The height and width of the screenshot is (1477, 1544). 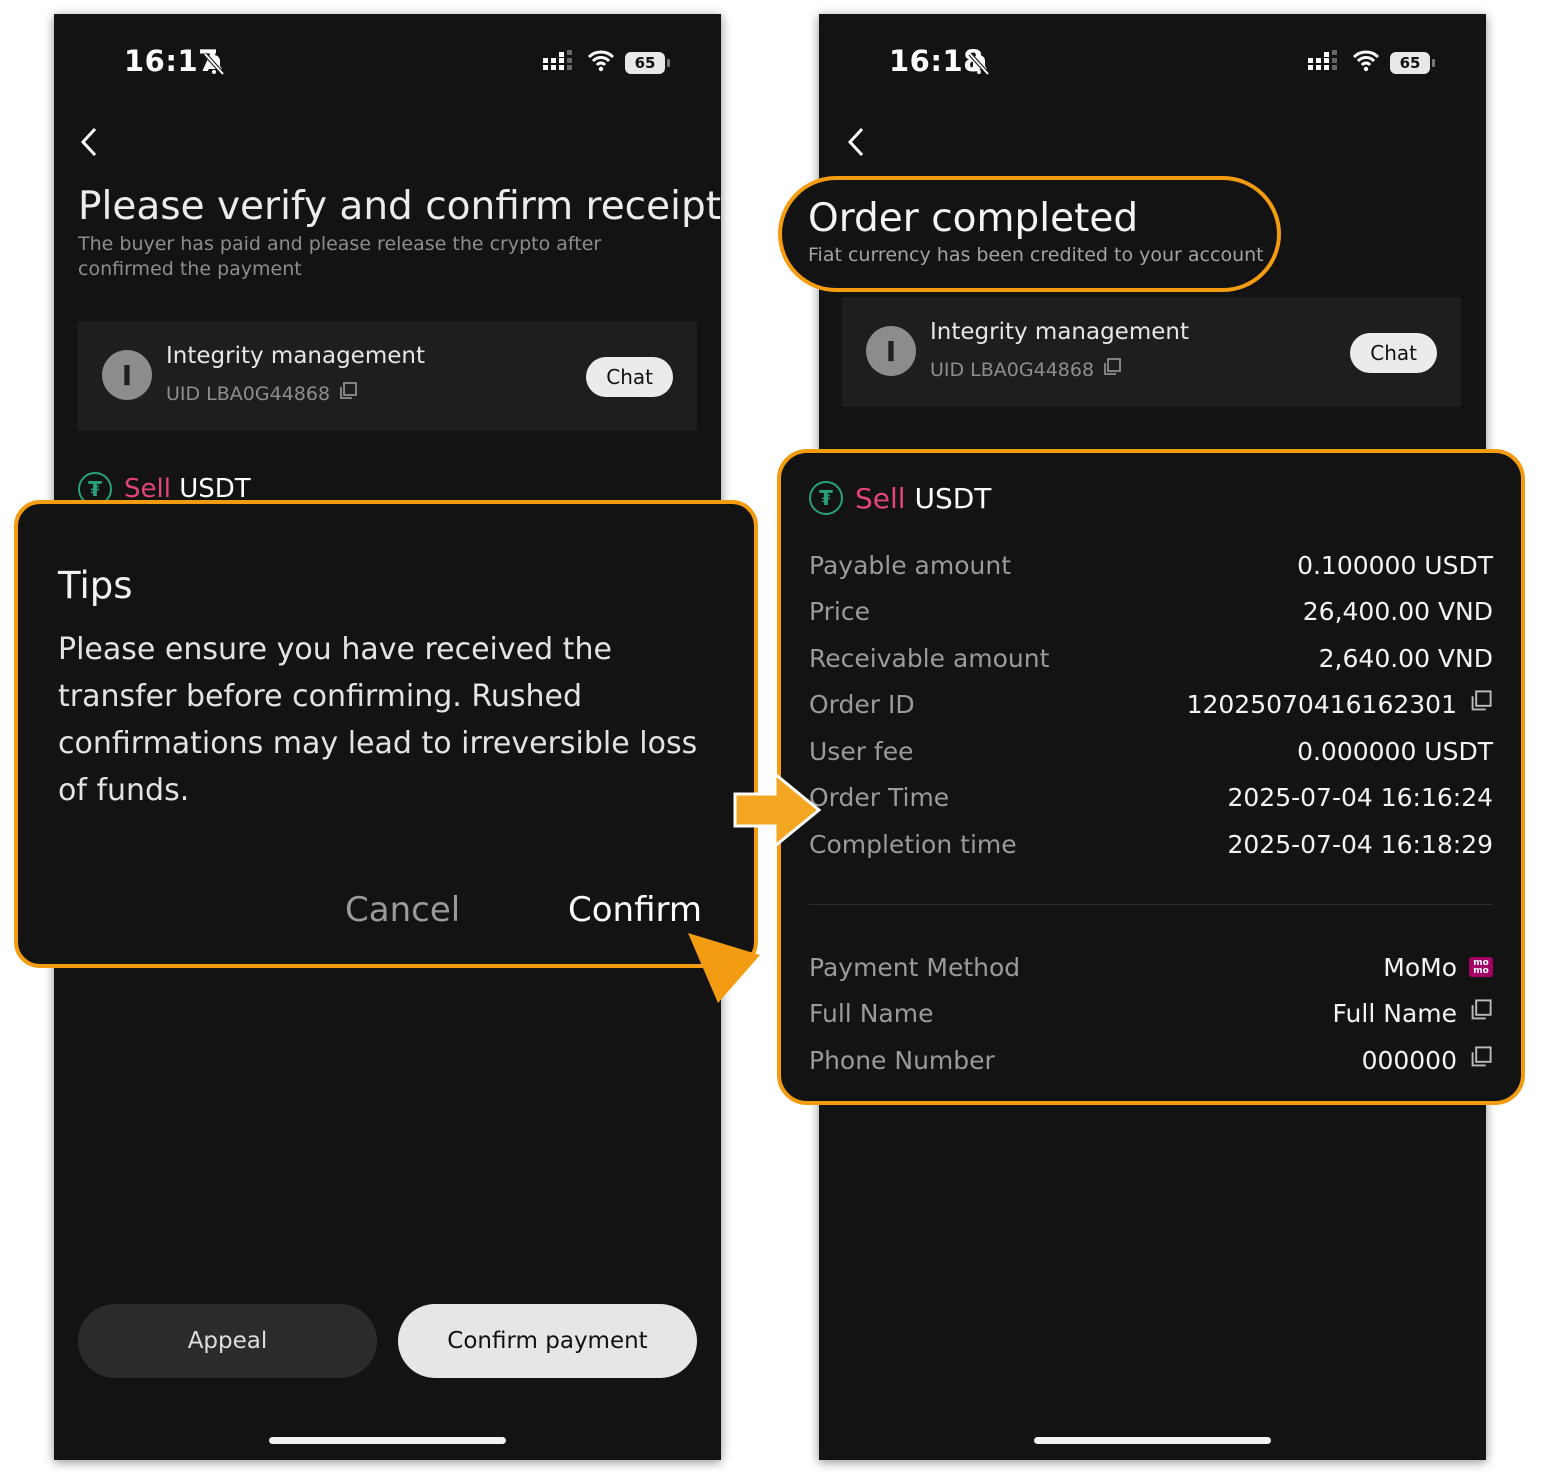 What do you see at coordinates (871, 1013) in the screenshot?
I see `payment-label: Full Name` at bounding box center [871, 1013].